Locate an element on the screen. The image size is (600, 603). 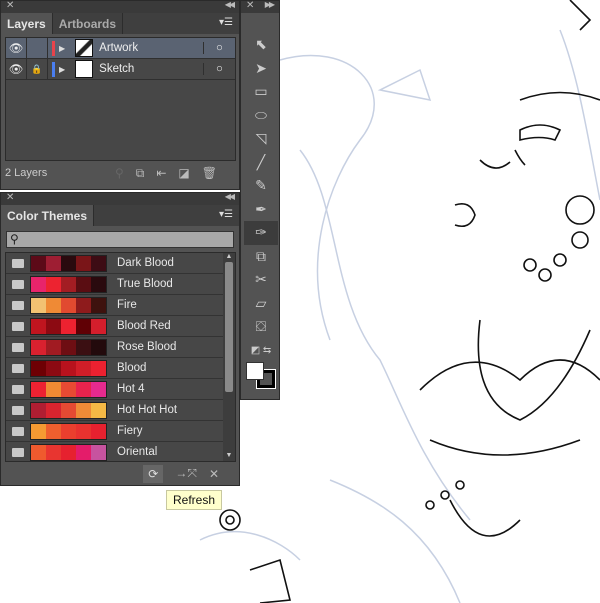
eraser-tool-icon: ▱ is located at coordinates (261, 304).